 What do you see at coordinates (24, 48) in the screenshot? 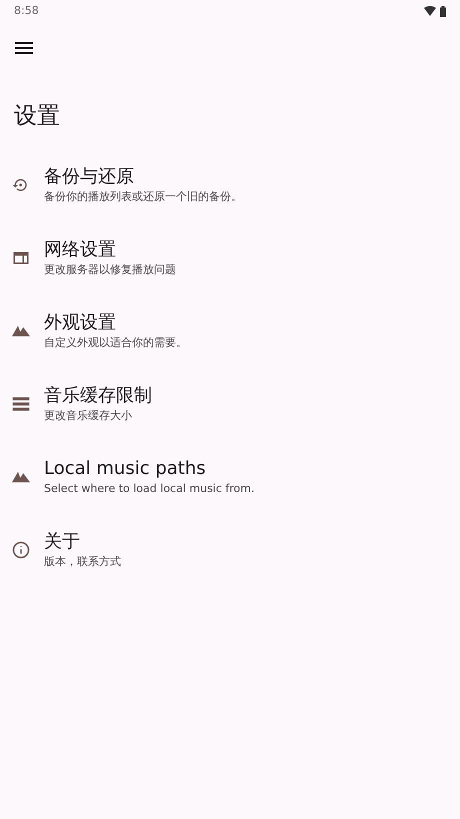
I see `menu-icon` at bounding box center [24, 48].